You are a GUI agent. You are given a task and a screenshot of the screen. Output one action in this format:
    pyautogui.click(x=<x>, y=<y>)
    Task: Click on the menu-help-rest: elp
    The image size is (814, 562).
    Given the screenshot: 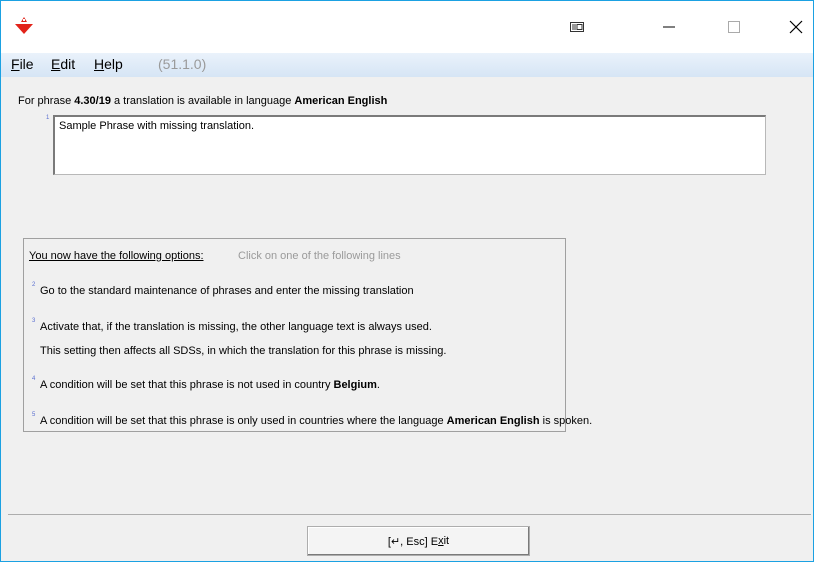 What is the action you would take?
    pyautogui.click(x=113, y=64)
    